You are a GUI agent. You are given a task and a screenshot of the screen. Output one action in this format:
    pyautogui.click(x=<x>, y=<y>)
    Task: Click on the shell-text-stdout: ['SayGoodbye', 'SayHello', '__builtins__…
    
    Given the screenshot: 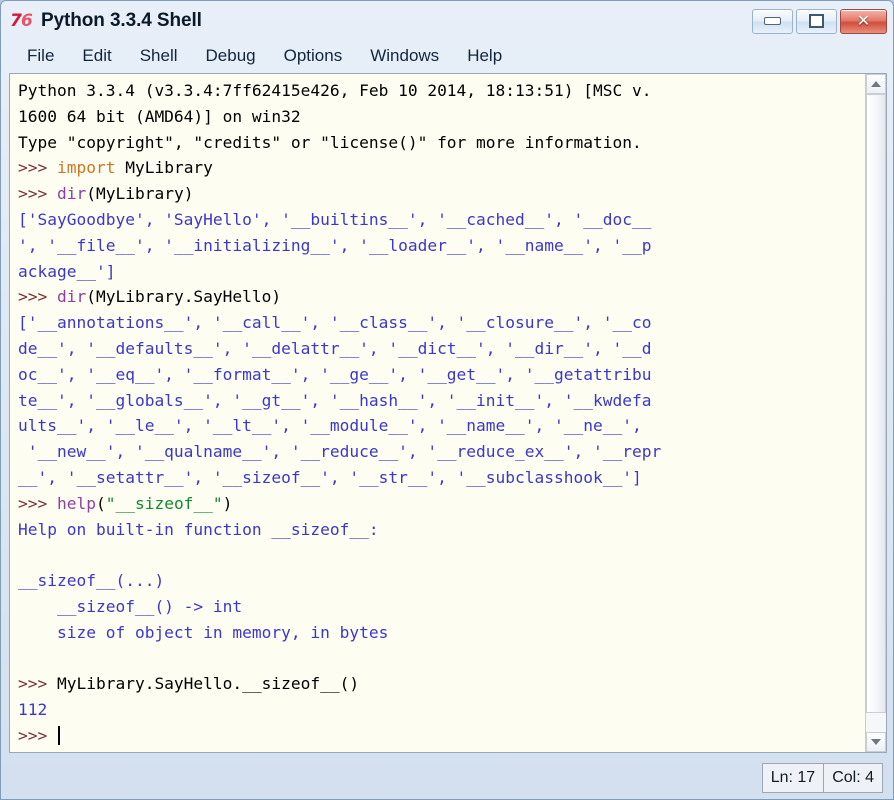 What is the action you would take?
    pyautogui.click(x=335, y=219)
    